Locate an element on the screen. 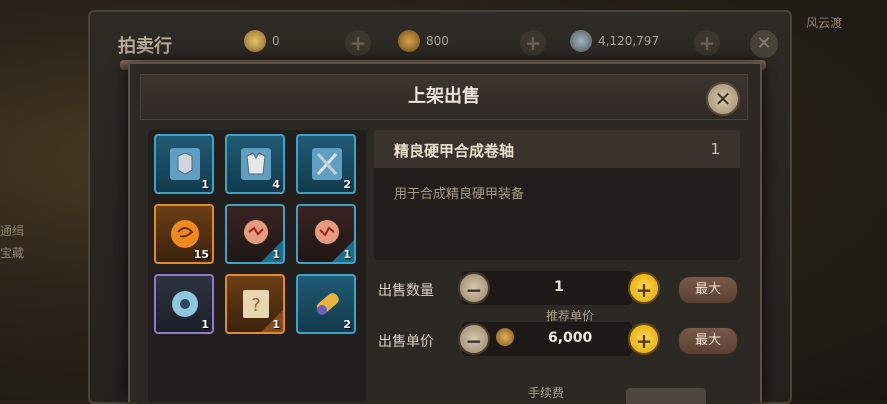 The height and width of the screenshot is (404, 887). side-label-left-2: 宝藏 is located at coordinates (12, 253).